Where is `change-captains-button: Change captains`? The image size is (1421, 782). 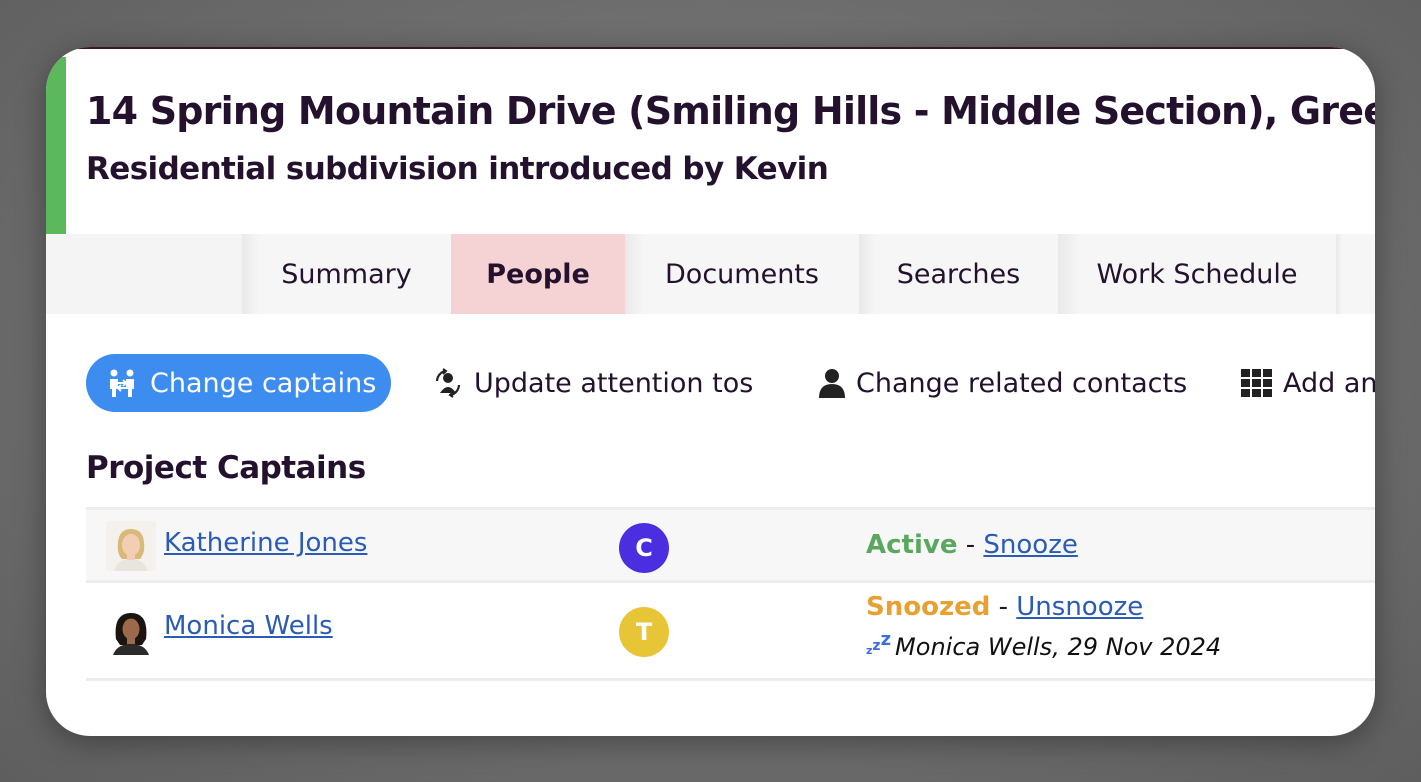 change-captains-button: Change captains is located at coordinates (238, 383).